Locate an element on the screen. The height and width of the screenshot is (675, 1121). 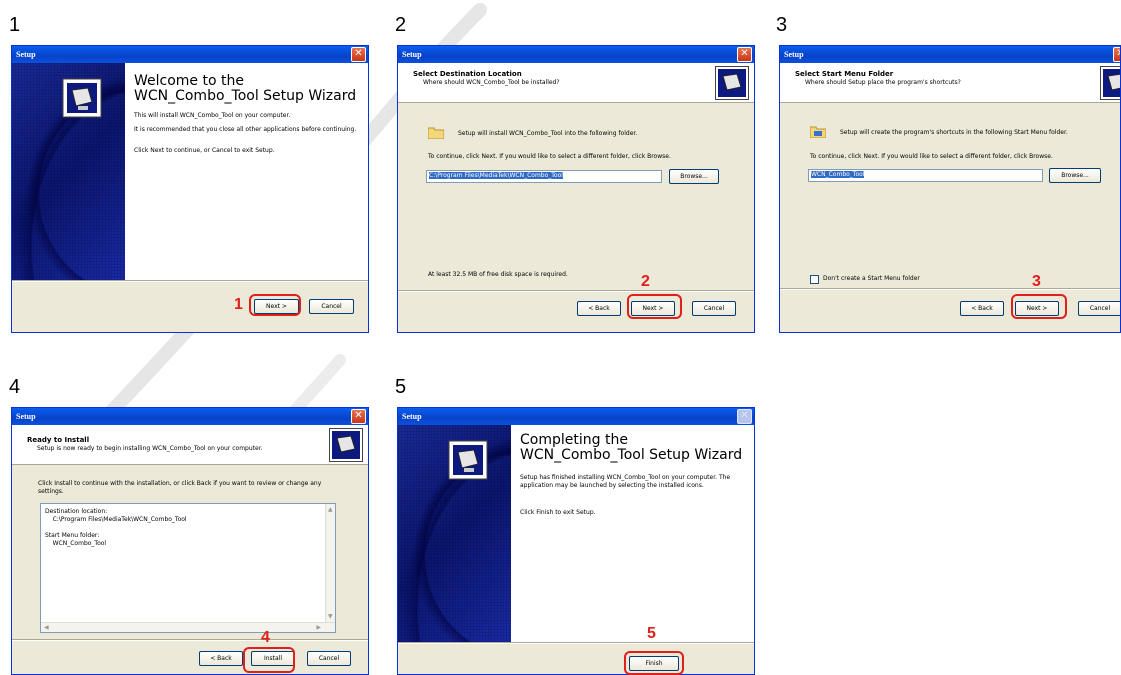
vertical-scrollbar: ▲ ▼ is located at coordinates (330, 568).